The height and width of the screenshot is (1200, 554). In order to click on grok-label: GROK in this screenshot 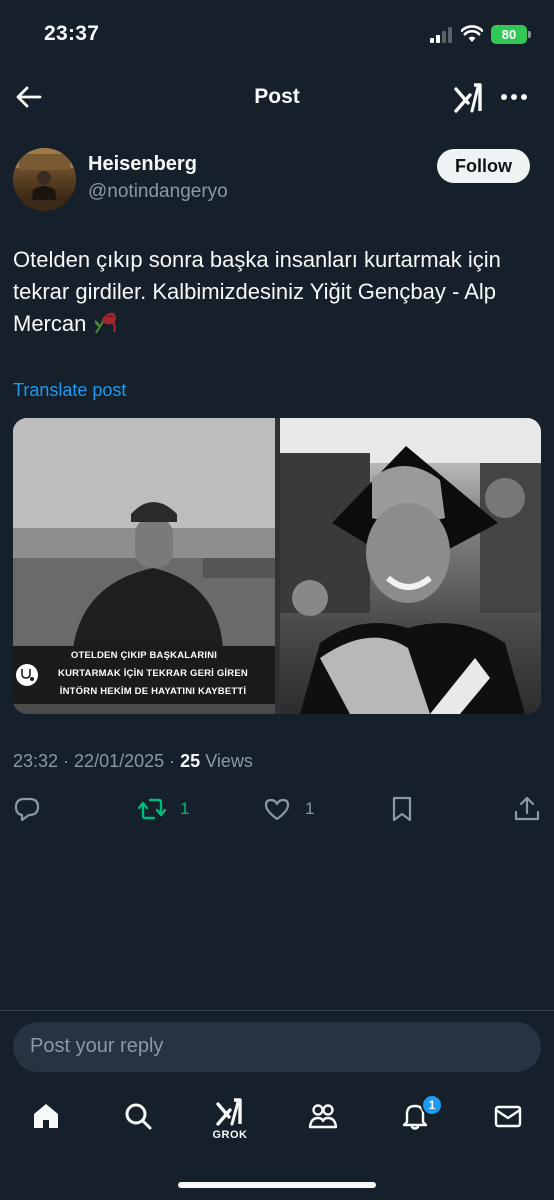, I will do `click(230, 1135)`.